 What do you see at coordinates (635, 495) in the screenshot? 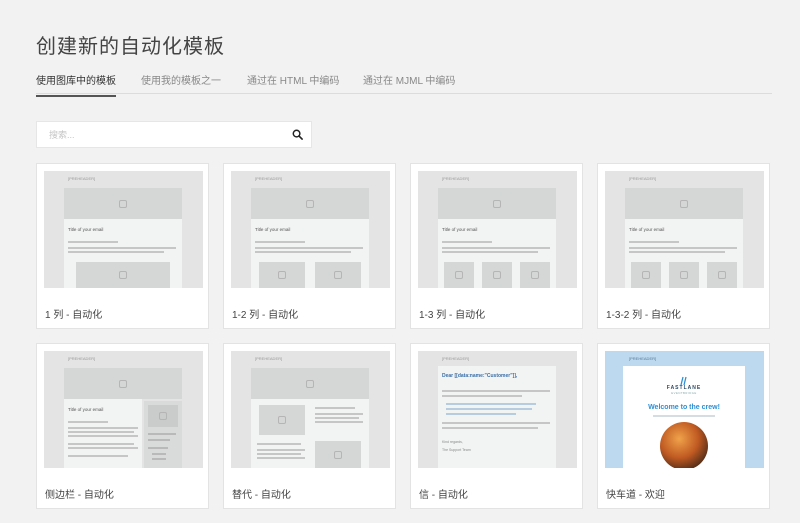
I see `template-label: 快车道 - 欢迎` at bounding box center [635, 495].